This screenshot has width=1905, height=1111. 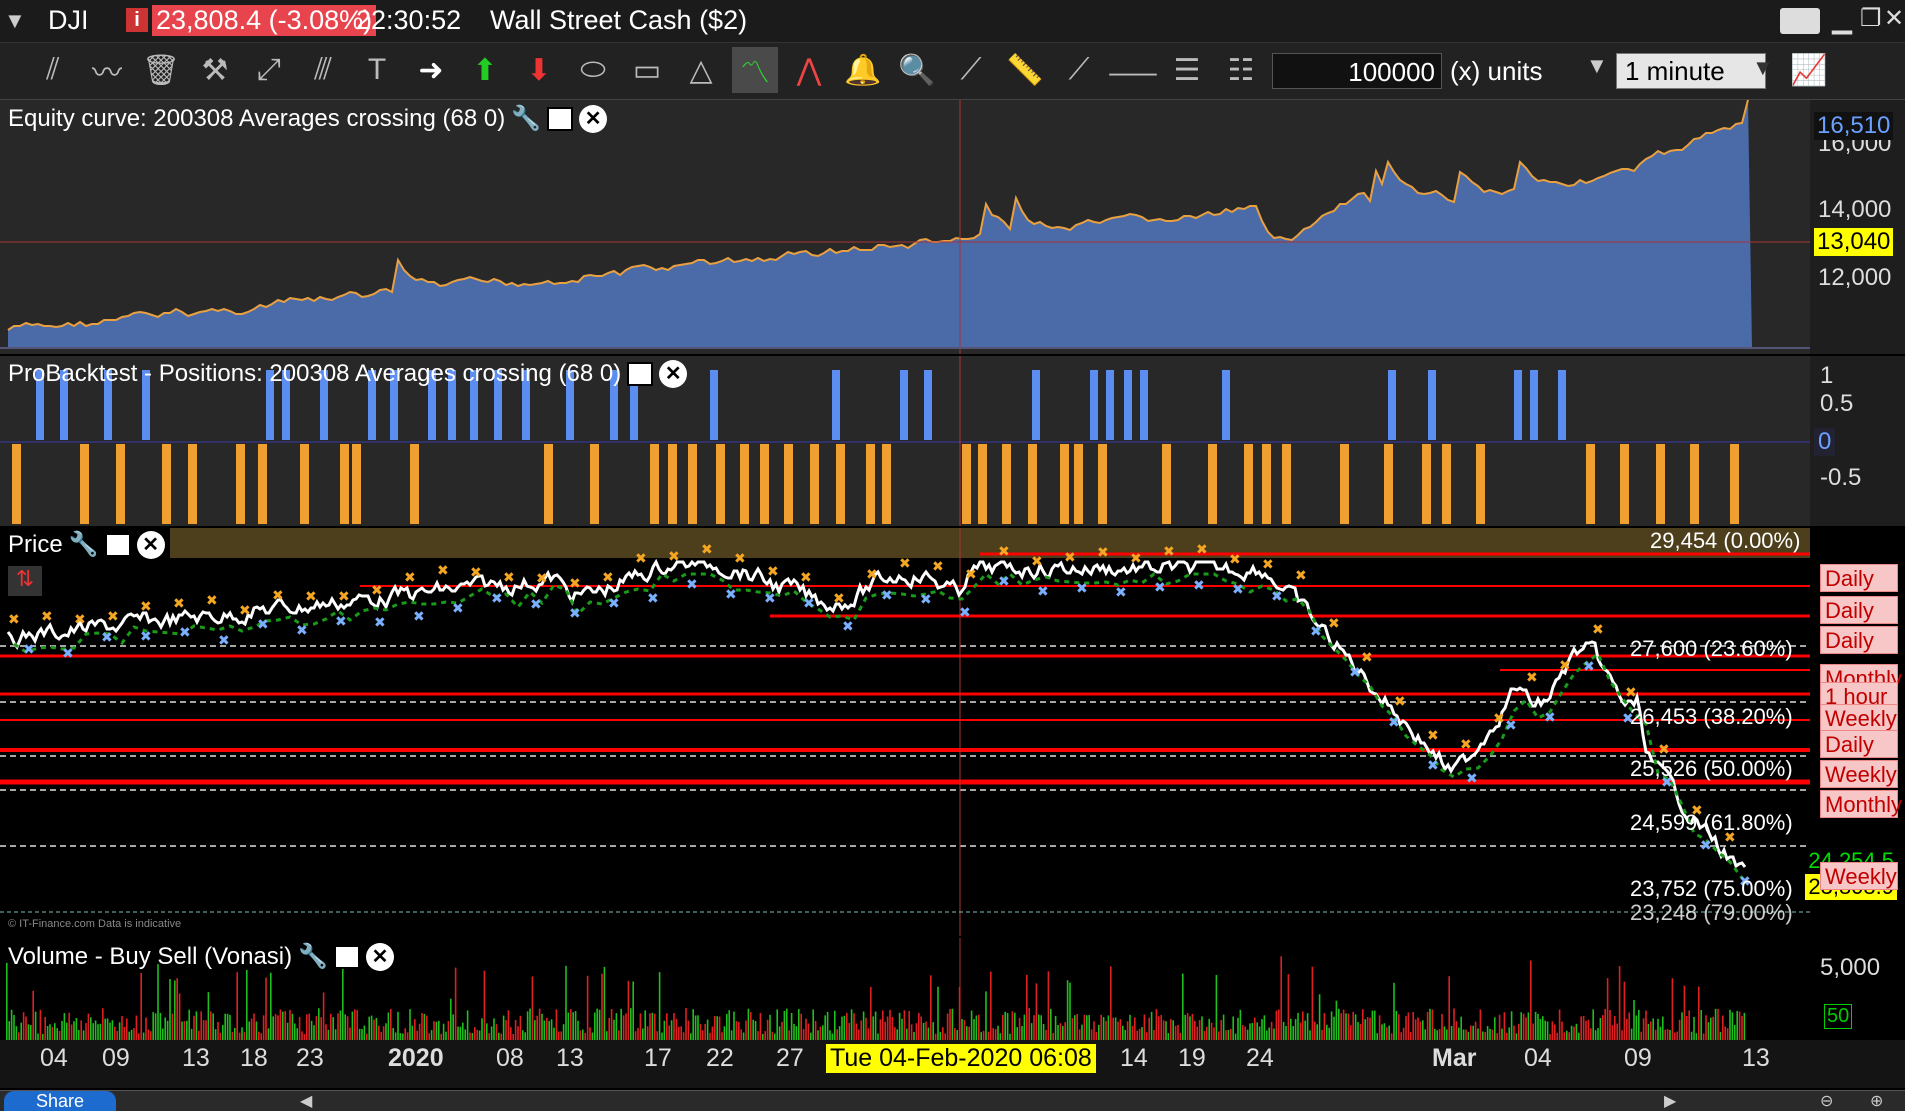 What do you see at coordinates (323, 70) in the screenshot?
I see `parallel-lines-icon: ⫻` at bounding box center [323, 70].